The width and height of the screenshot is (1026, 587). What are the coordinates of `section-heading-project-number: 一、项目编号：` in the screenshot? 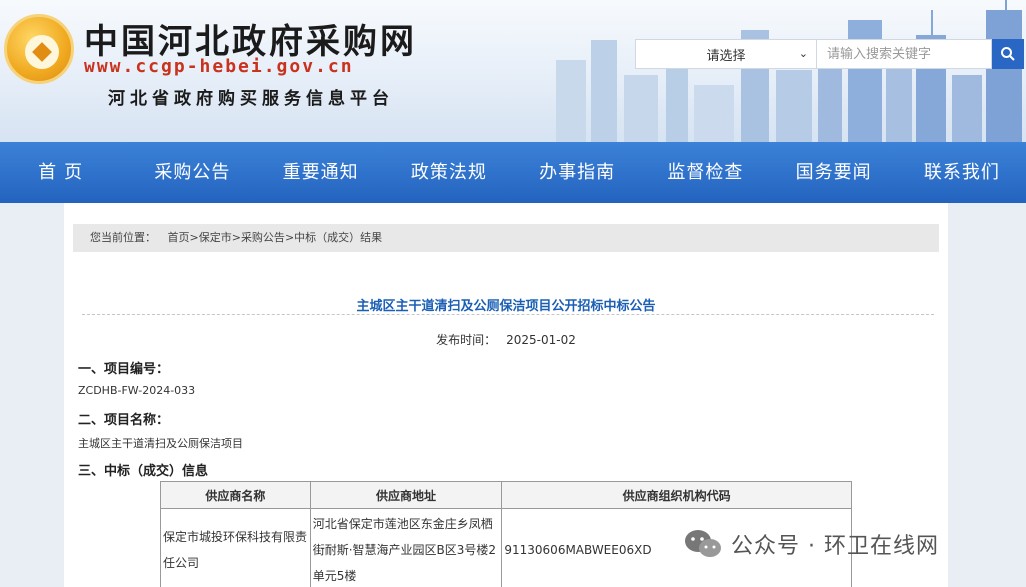 It's located at (124, 369).